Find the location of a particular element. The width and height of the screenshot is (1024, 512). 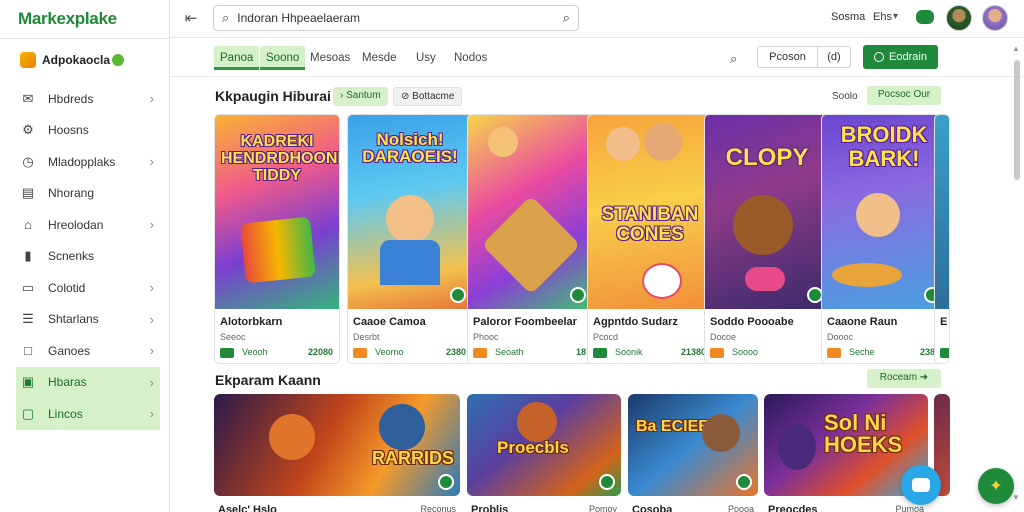

sidebar-item-label: Colotid is located at coordinates (67, 287).